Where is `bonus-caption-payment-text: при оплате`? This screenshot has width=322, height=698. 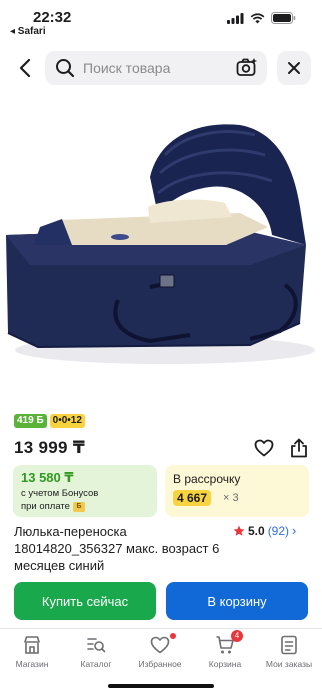 bonus-caption-payment-text: при оплате is located at coordinates (45, 506).